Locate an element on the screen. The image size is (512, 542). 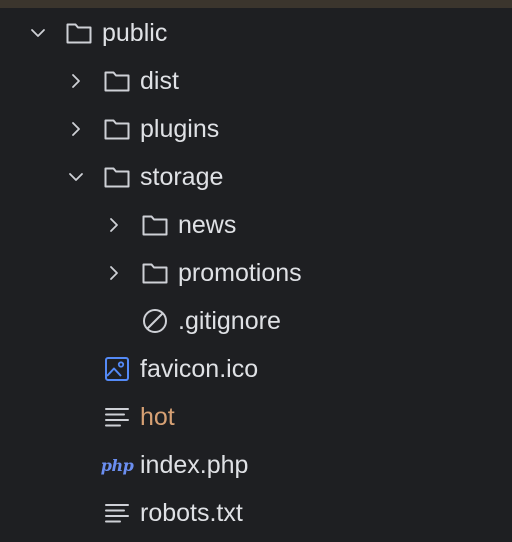
tree-row-news: news is located at coordinates (256, 225).